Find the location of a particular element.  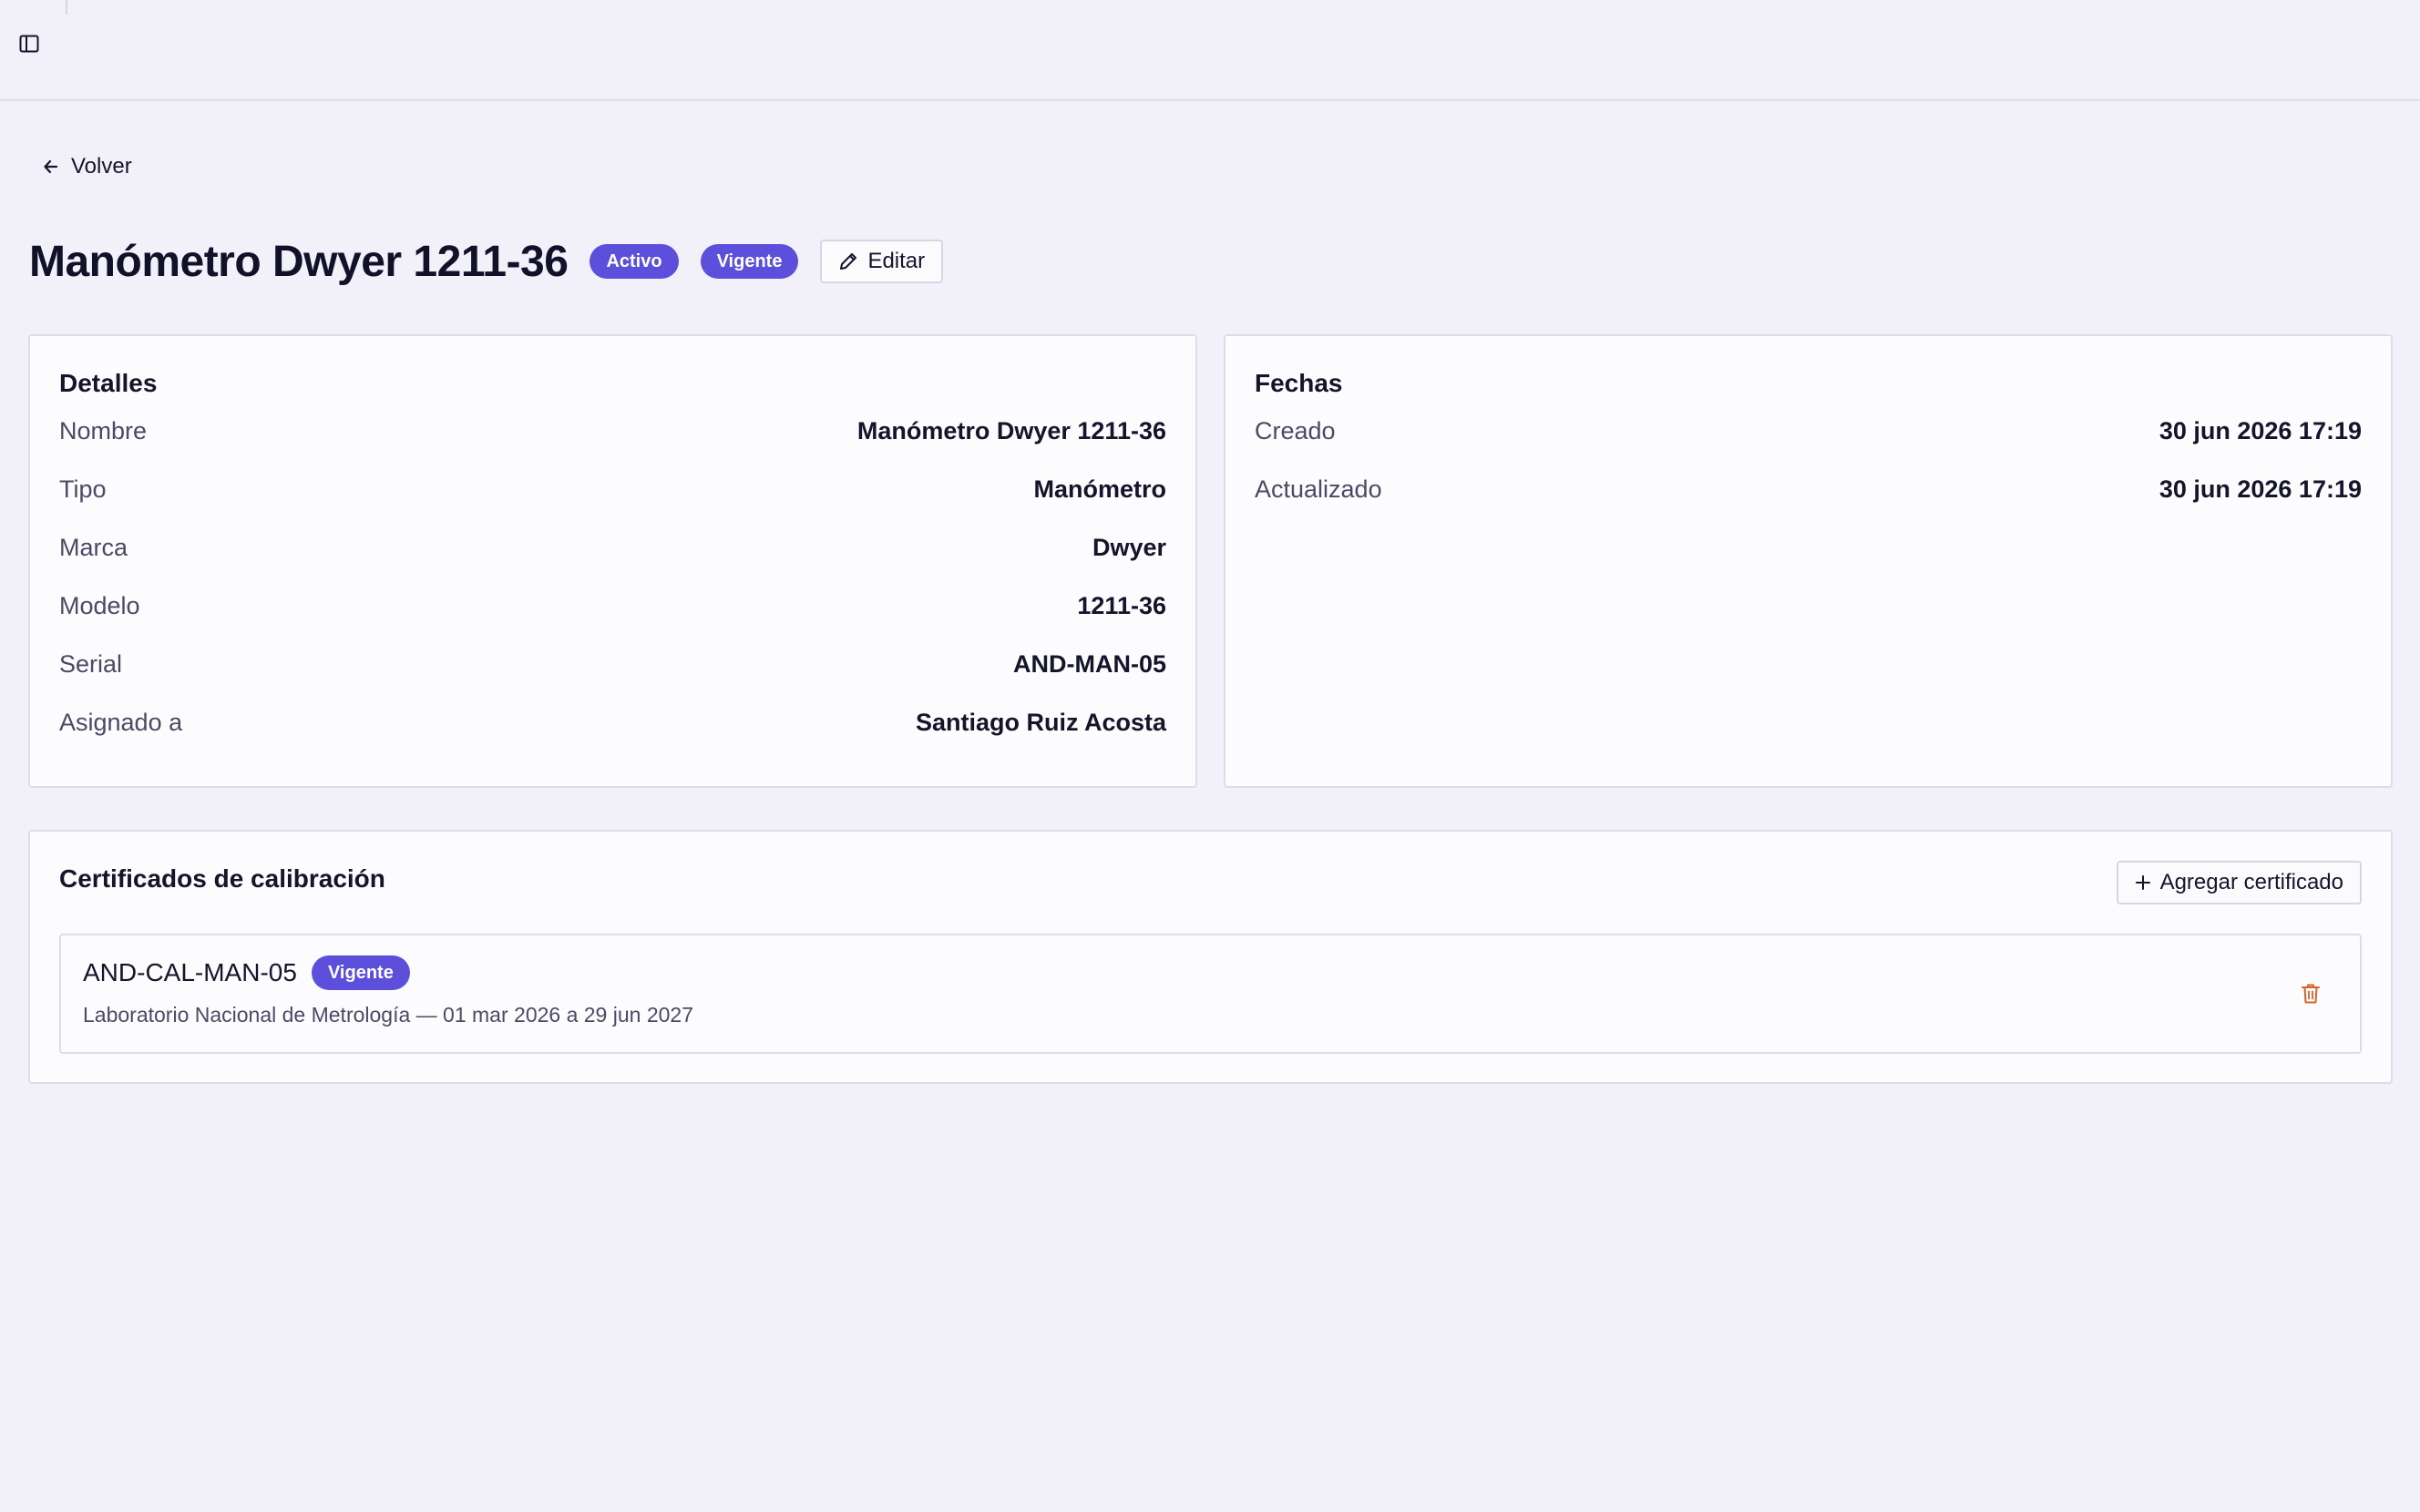

certificates-title: Certificados de calibración is located at coordinates (222, 878).